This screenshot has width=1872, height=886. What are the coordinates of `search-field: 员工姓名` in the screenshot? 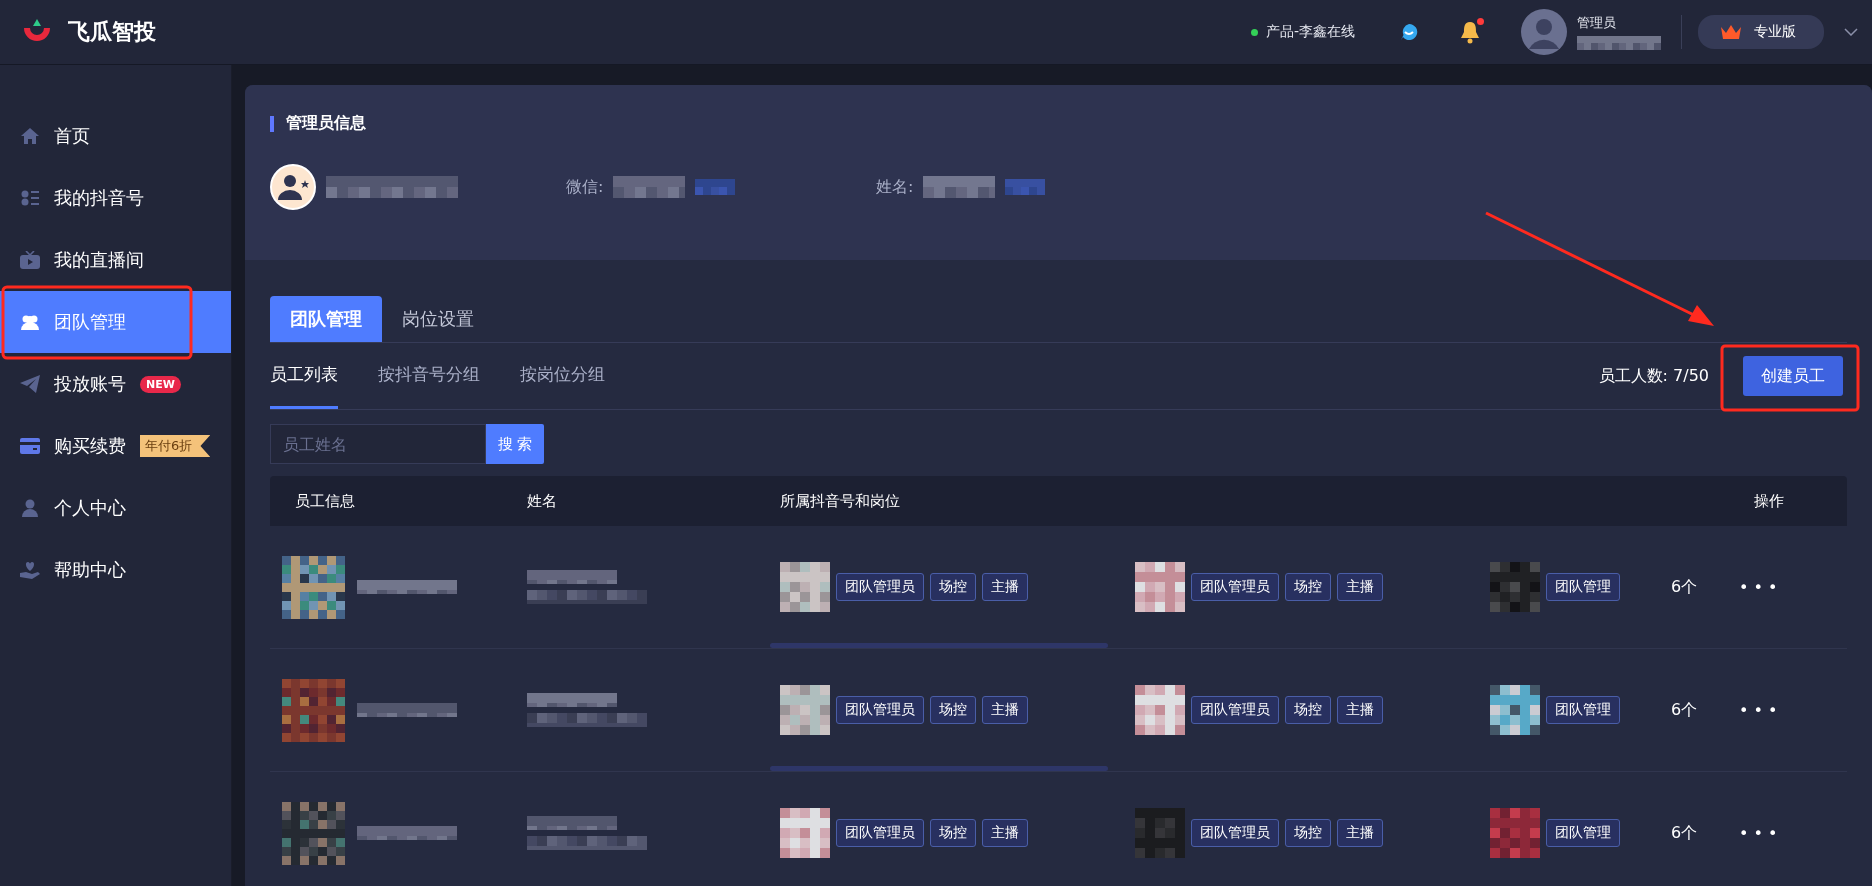 It's located at (378, 444).